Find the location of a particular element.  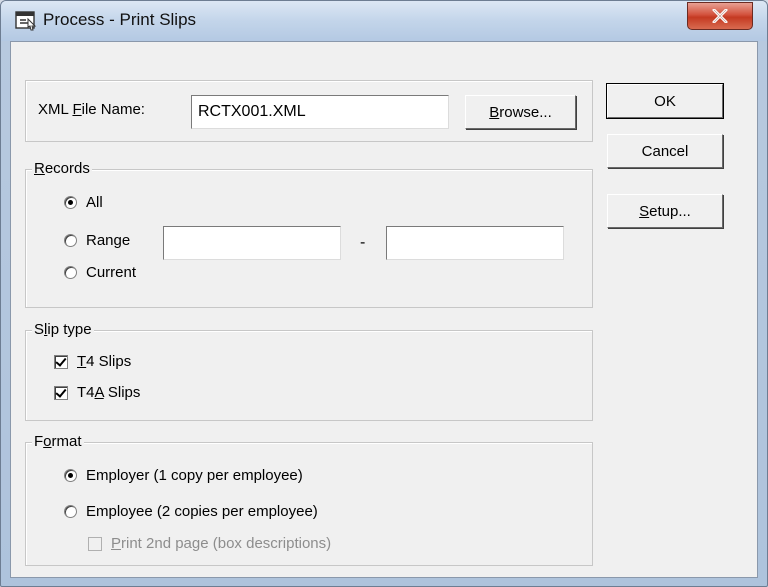

print-slips-window-icon is located at coordinates (26, 21).